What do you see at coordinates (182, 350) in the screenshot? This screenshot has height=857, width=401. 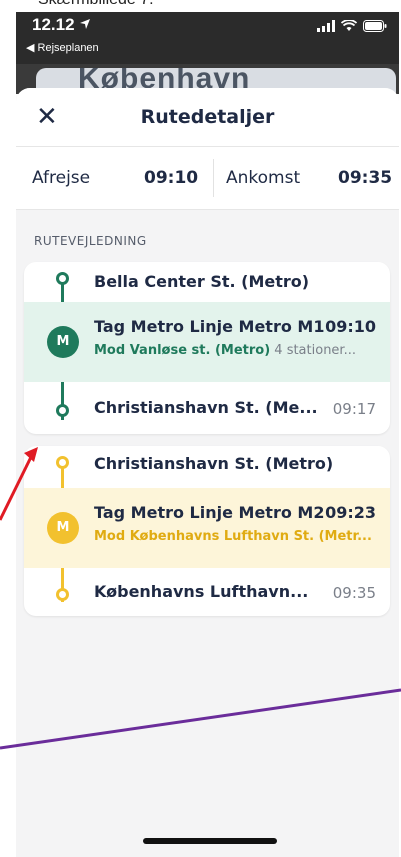 I see `direction-text: Mod Vanløse st. (Metro)` at bounding box center [182, 350].